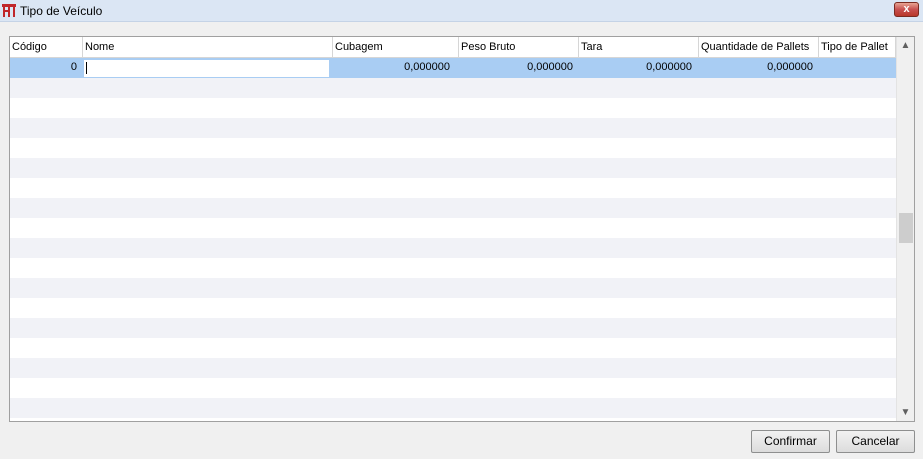  Describe the element at coordinates (905, 45) in the screenshot. I see `chevron-up-icon: ▲` at that location.